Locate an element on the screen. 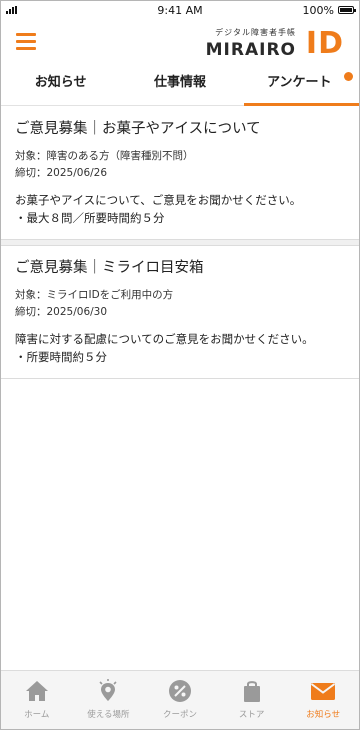  survey-deadline: 締切：2025/06/26 is located at coordinates (61, 173).